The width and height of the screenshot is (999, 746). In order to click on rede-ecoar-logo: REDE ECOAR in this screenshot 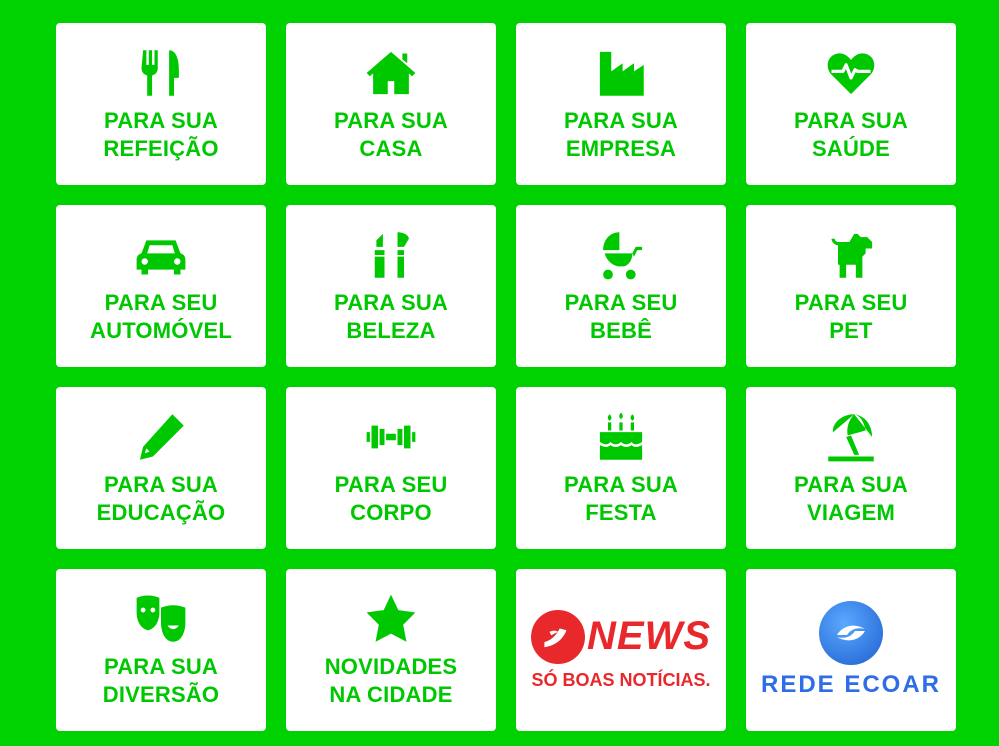, I will do `click(851, 650)`.